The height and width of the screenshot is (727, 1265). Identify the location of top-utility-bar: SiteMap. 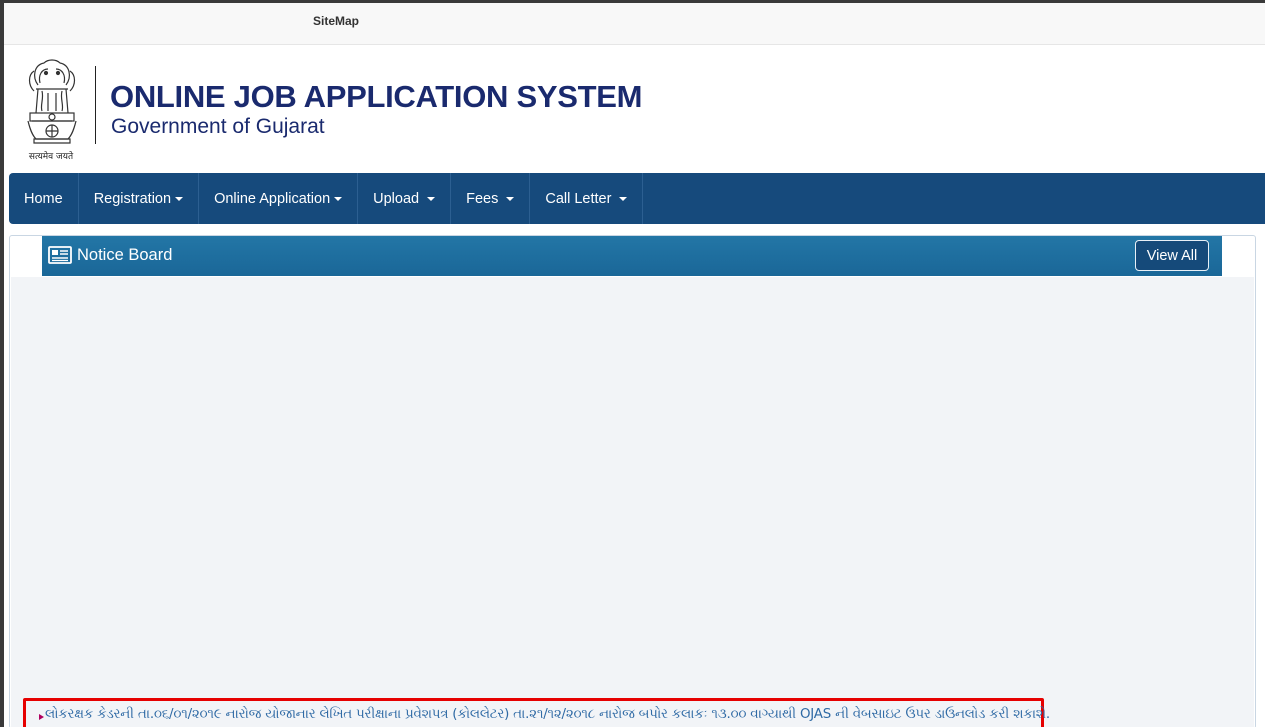
(634, 24).